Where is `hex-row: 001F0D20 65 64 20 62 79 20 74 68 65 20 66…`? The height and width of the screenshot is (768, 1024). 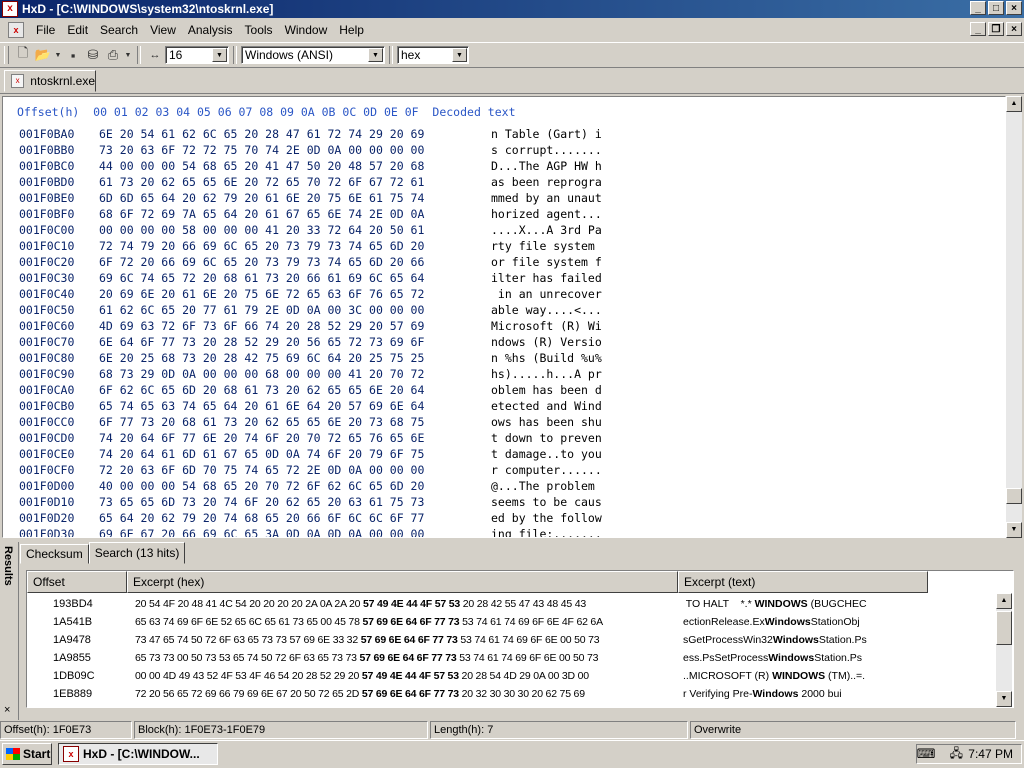
hex-row: 001F0D20 65 64 20 62 79 20 74 68 65 20 66… is located at coordinates (310, 519).